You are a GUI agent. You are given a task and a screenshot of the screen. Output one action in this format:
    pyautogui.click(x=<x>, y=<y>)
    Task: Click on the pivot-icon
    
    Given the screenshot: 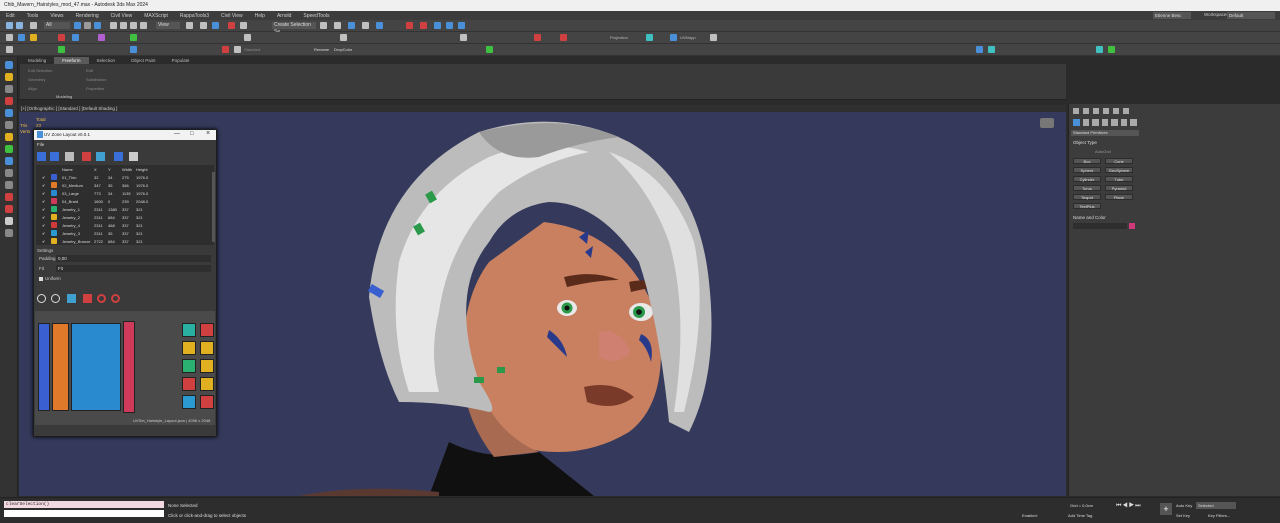 What is the action you would take?
    pyautogui.click(x=189, y=25)
    